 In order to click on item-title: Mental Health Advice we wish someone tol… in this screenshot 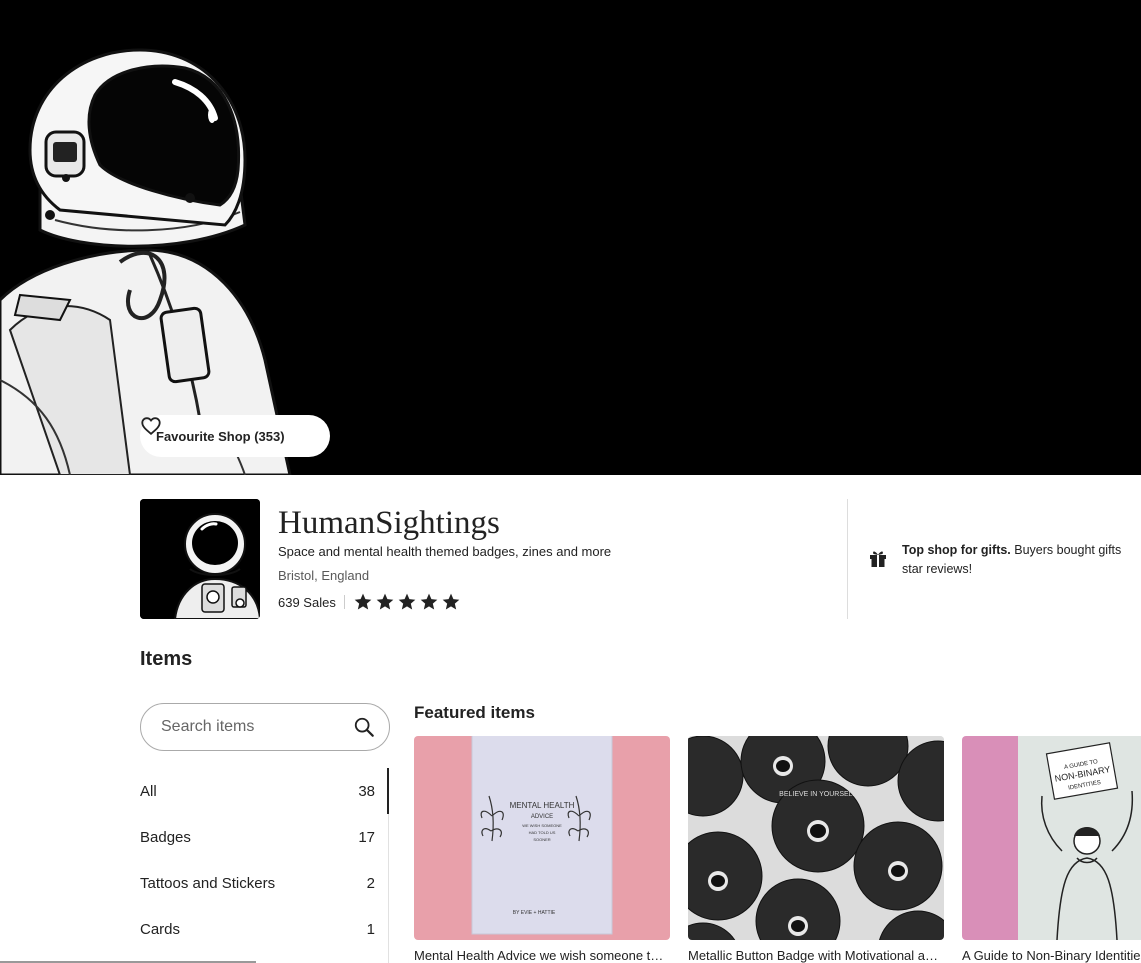, I will do `click(542, 955)`.